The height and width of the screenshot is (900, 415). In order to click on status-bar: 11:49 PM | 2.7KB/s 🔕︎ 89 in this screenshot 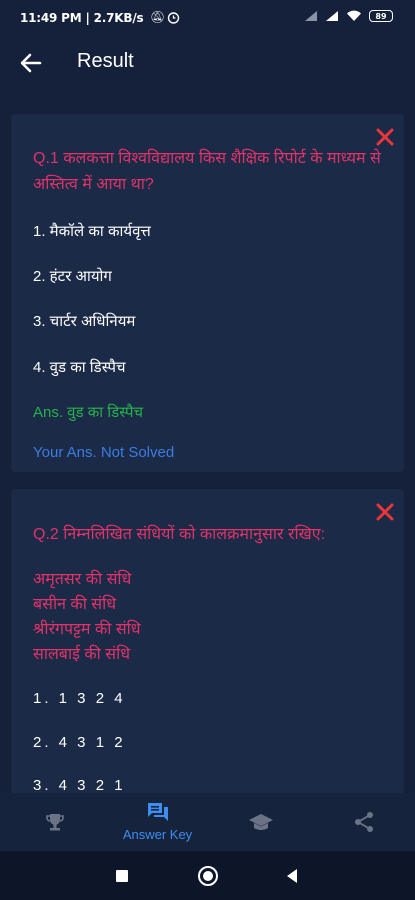, I will do `click(207, 19)`.